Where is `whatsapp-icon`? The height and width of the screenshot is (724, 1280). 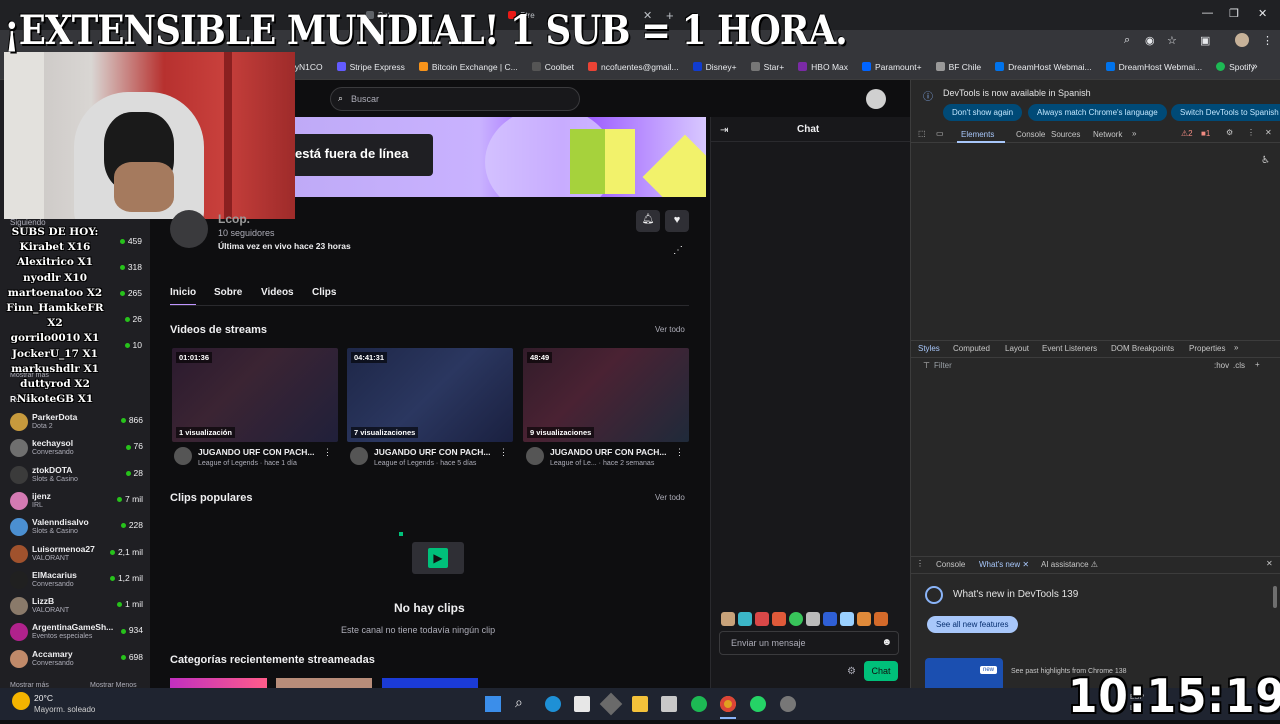 whatsapp-icon is located at coordinates (758, 704).